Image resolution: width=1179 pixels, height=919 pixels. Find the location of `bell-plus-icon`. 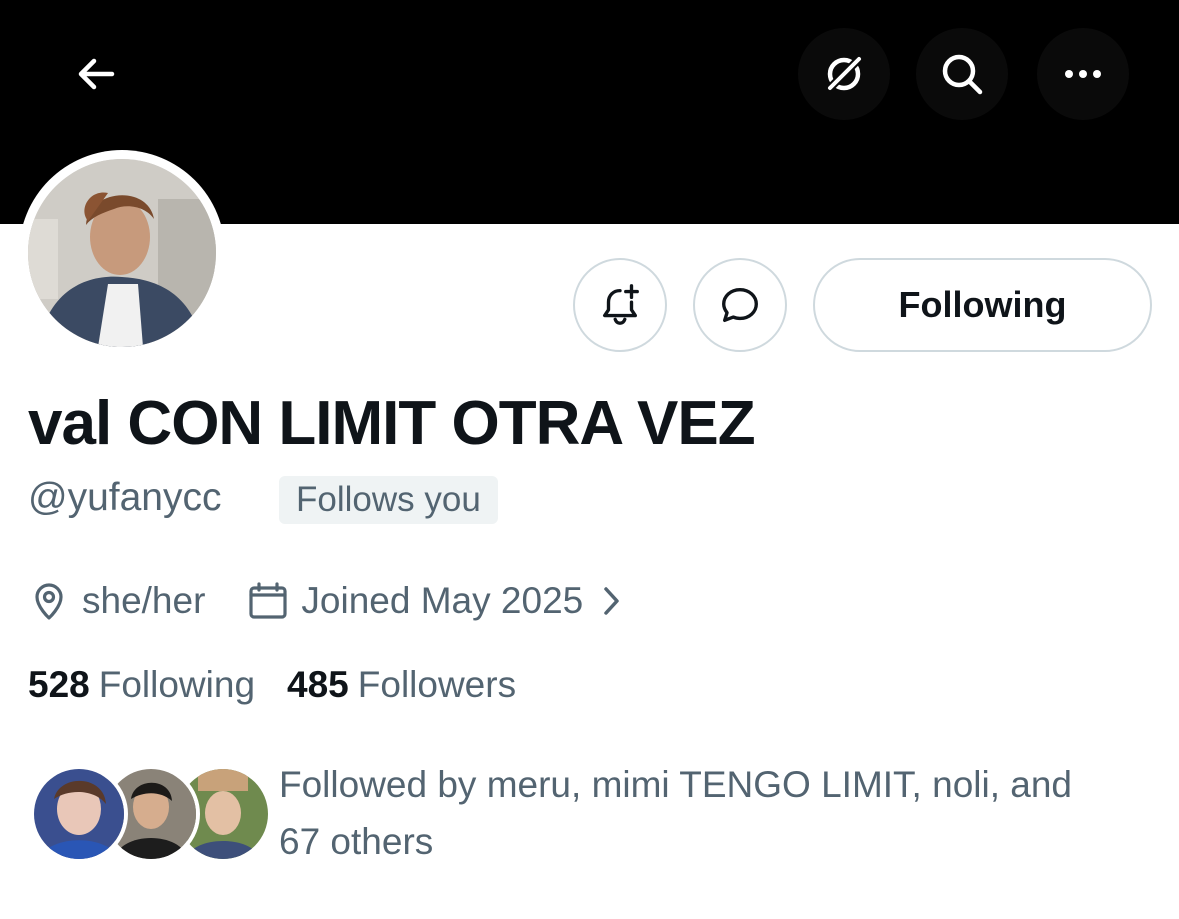

bell-plus-icon is located at coordinates (620, 304).